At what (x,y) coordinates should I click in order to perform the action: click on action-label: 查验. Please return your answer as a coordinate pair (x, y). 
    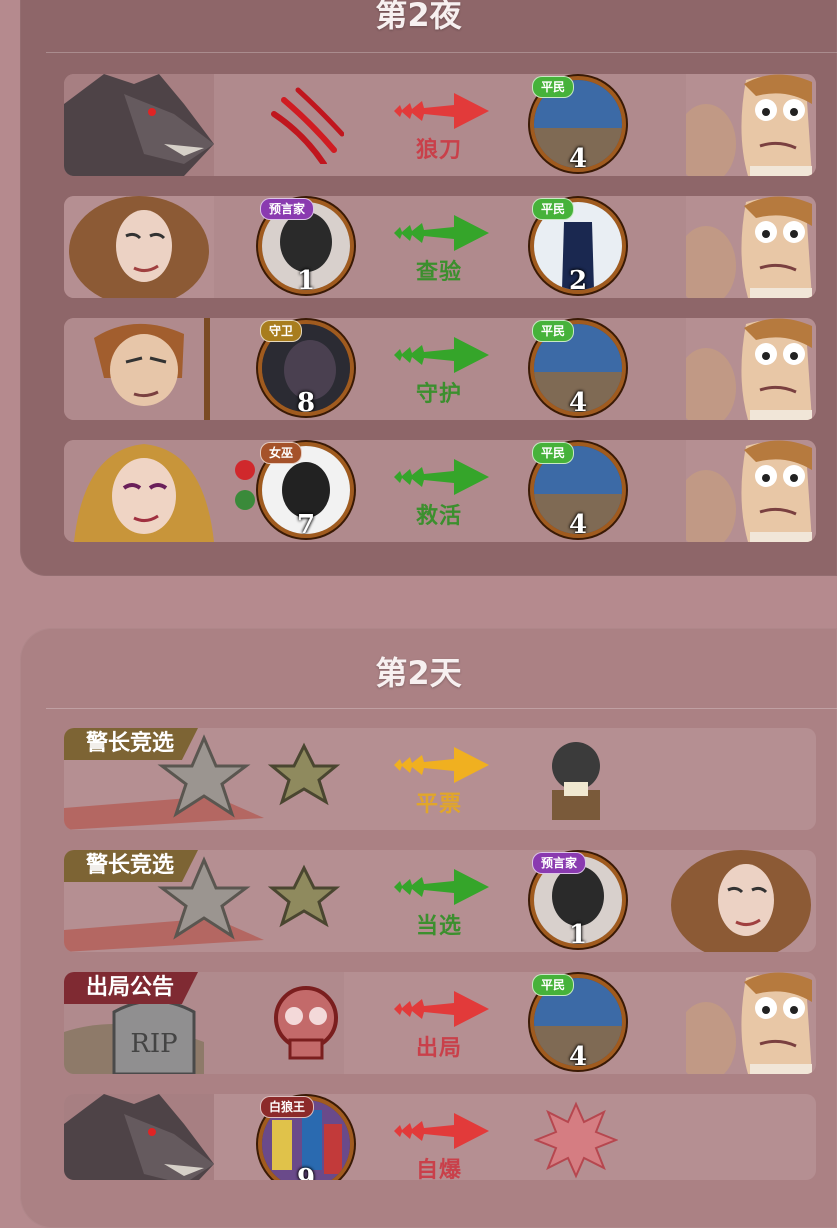
    Looking at the image, I should click on (438, 272).